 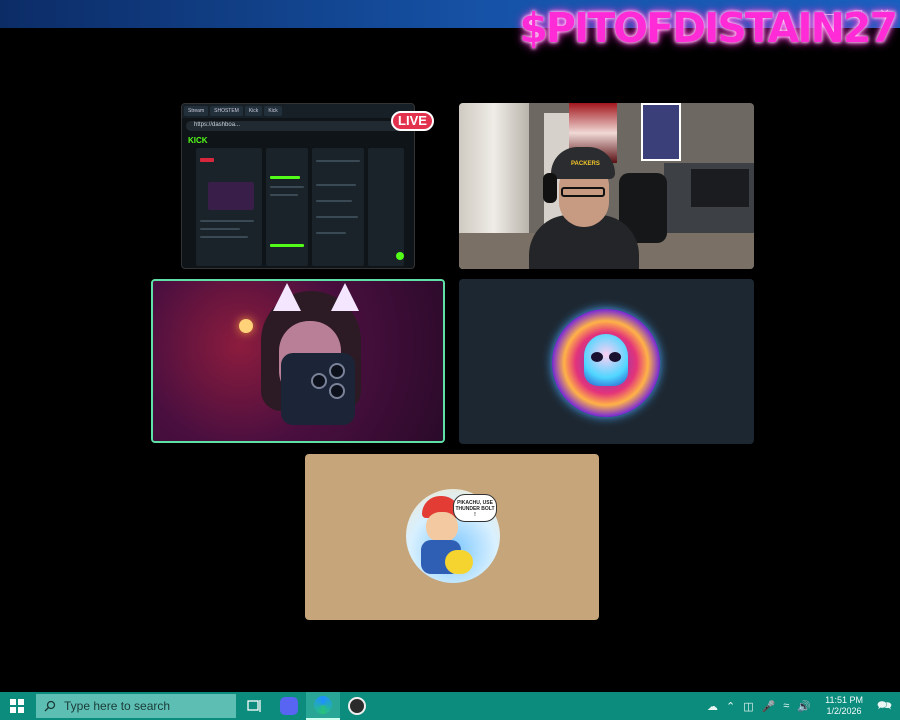 I want to click on notification-icon: 🗪, so click(x=884, y=706).